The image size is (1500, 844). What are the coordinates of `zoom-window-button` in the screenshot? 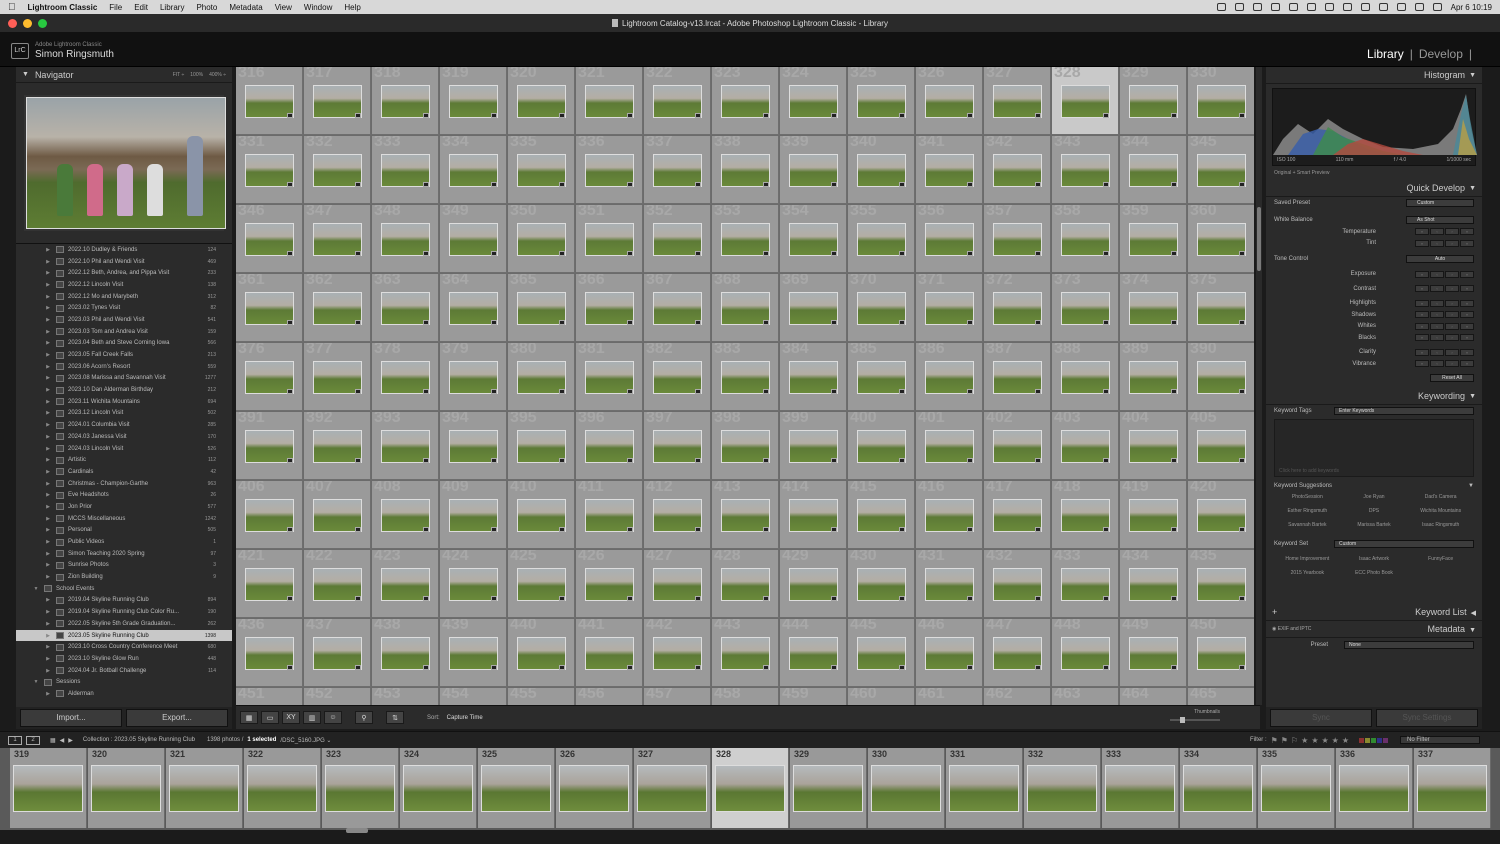 It's located at (42, 23).